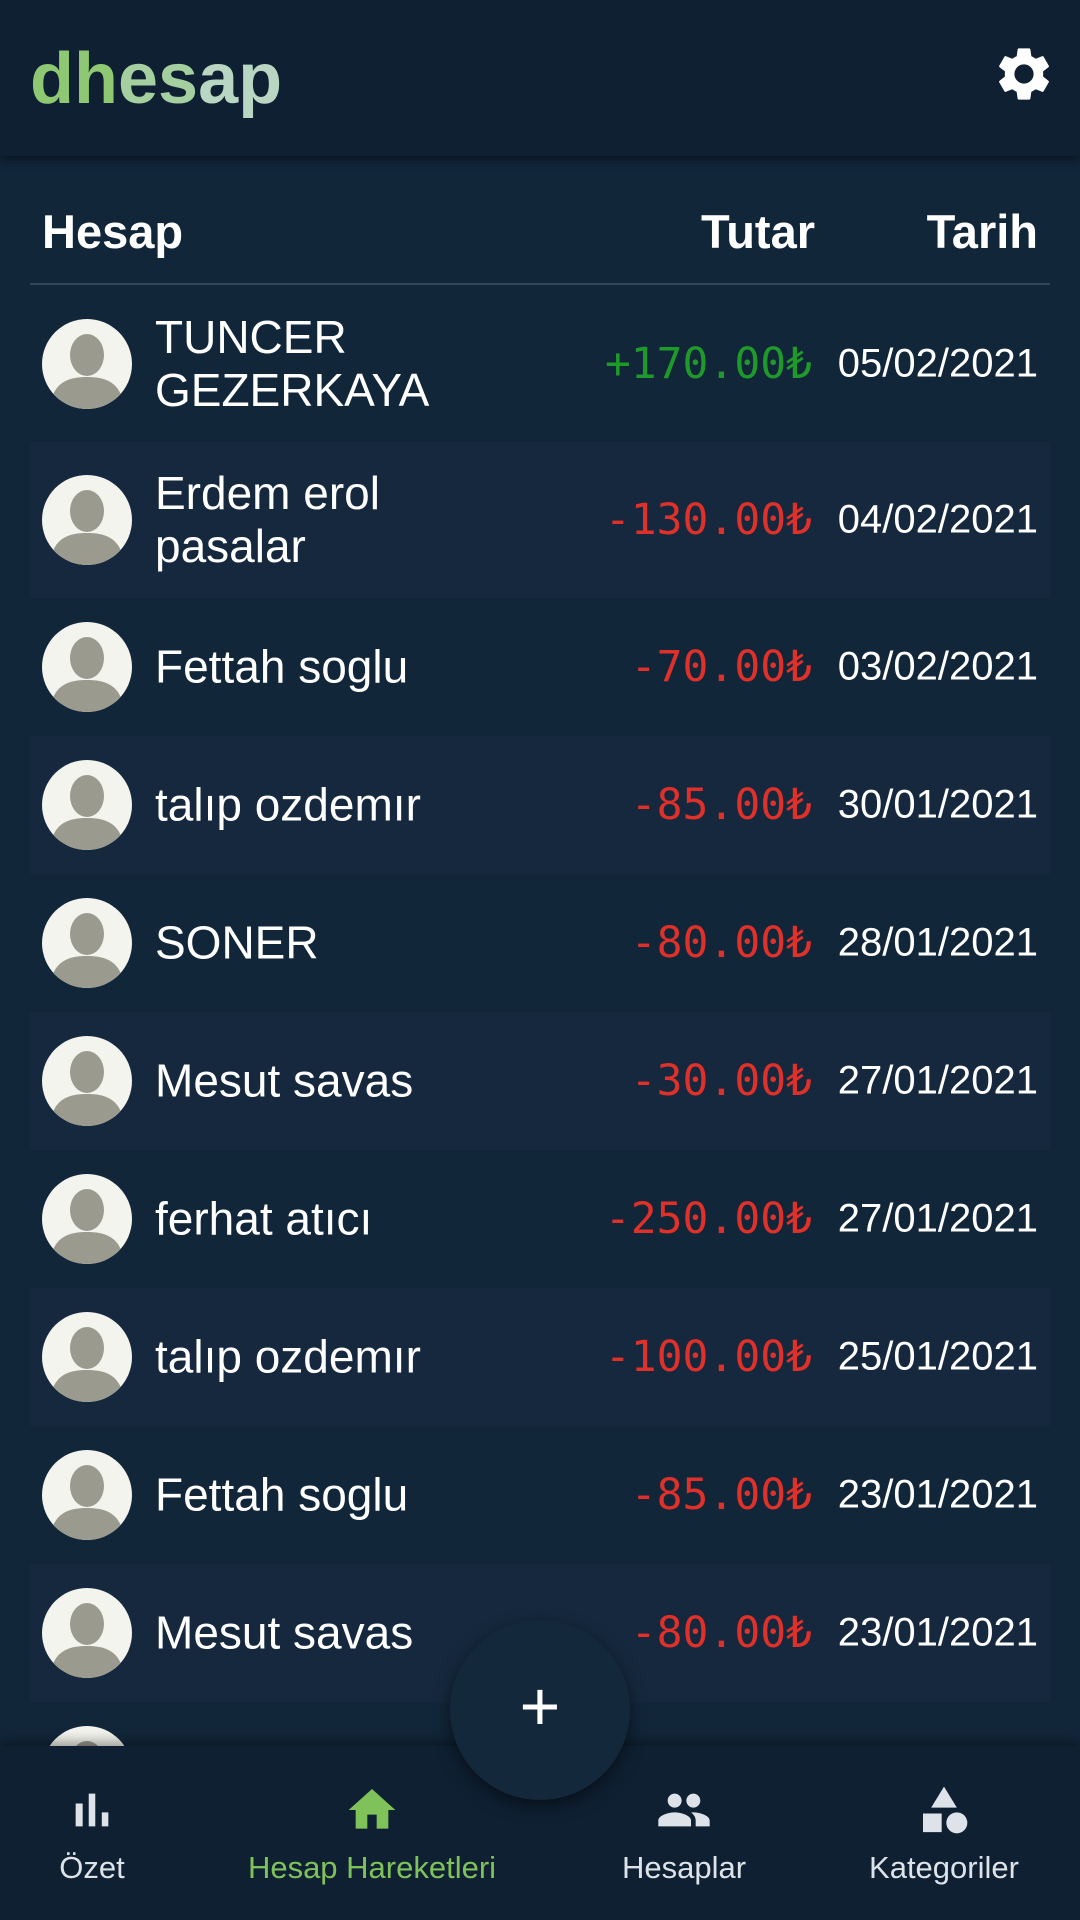  I want to click on table-row: talıp ozdemır -100.00₺ 25/01/2021, so click(540, 1357).